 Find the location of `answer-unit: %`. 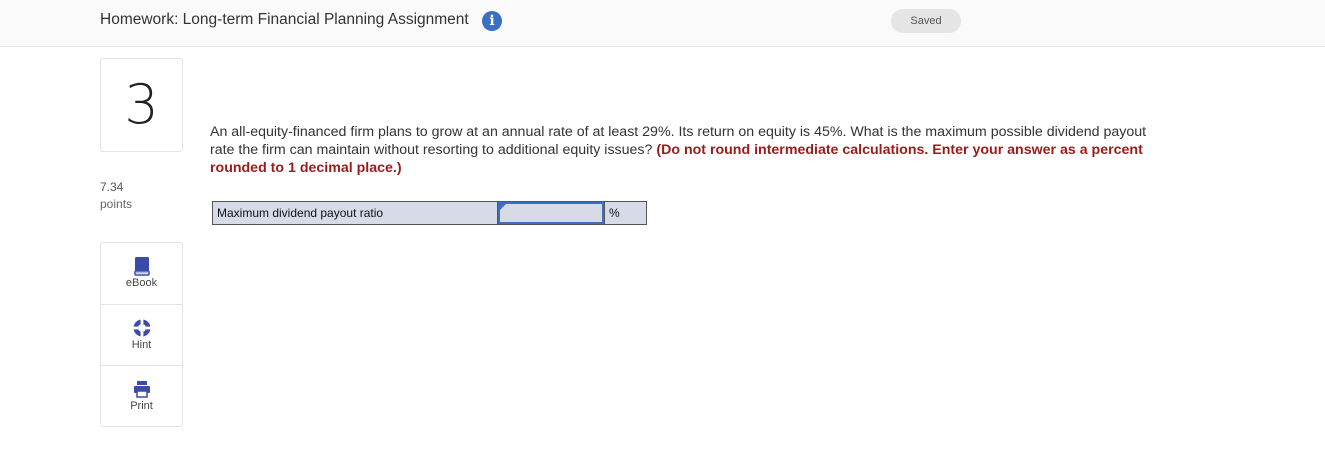

answer-unit: % is located at coordinates (625, 213).